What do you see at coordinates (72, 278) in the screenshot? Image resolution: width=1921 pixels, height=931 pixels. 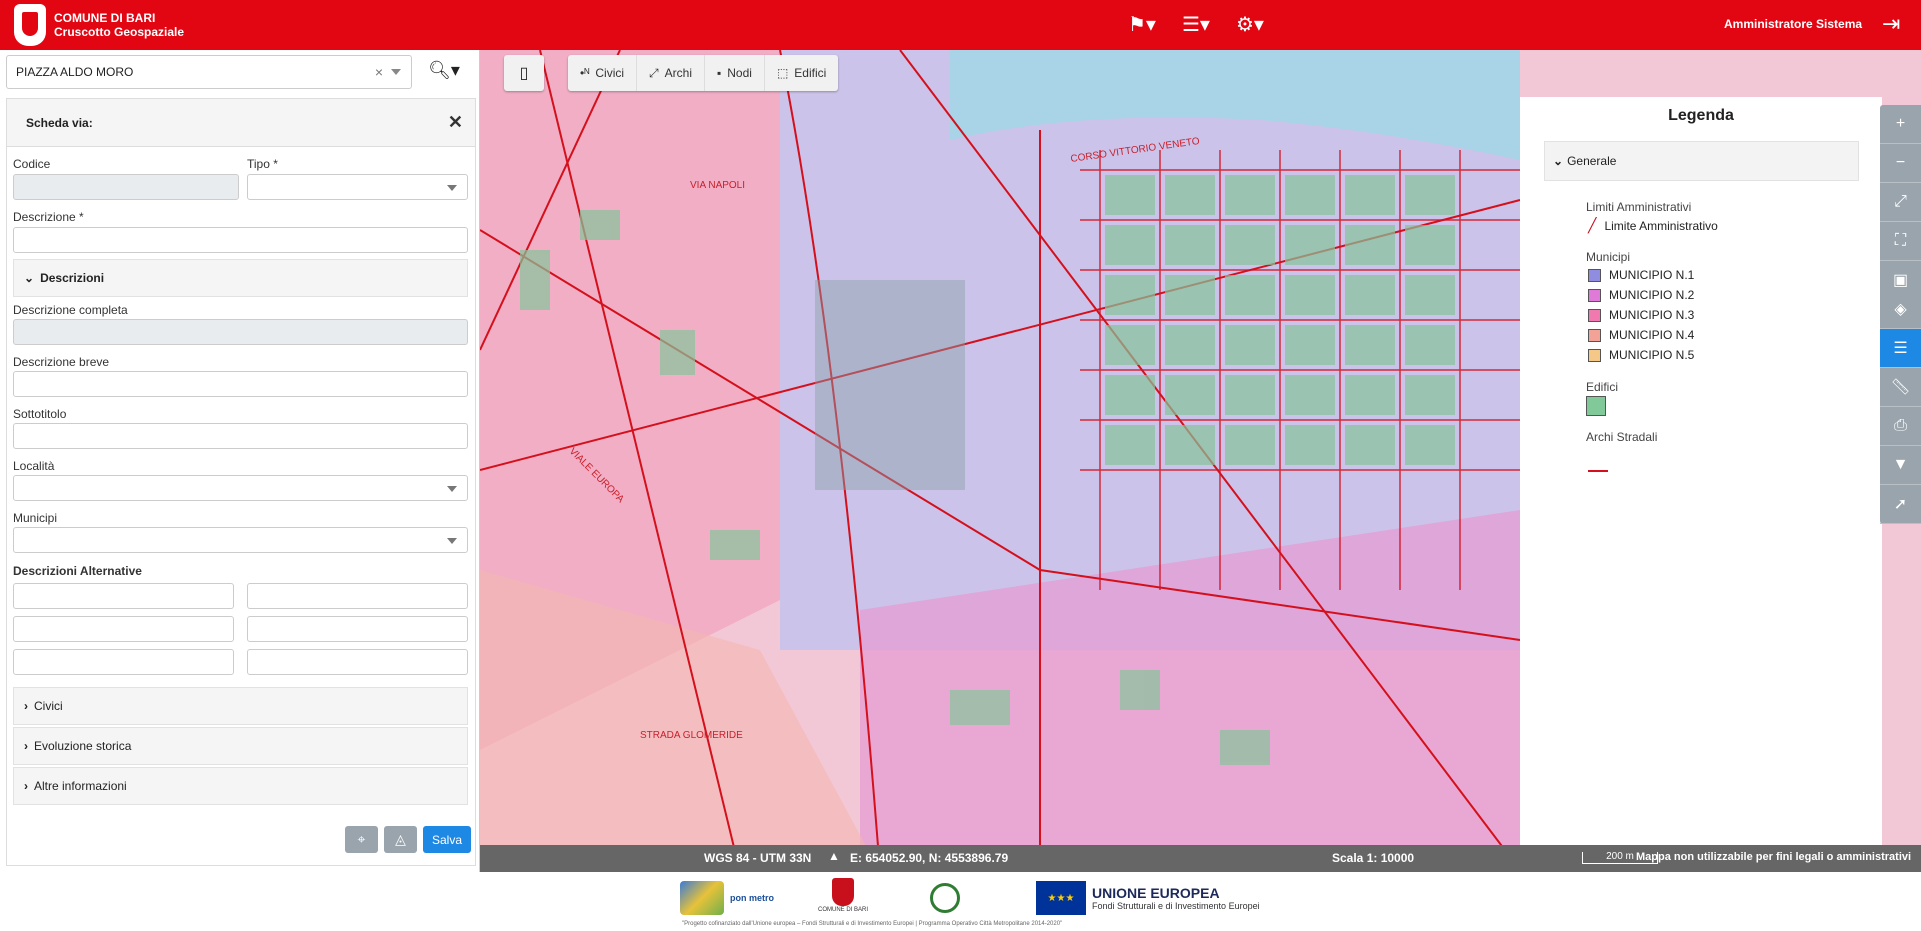 I see `descrizioni-section-label: Descrizioni` at bounding box center [72, 278].